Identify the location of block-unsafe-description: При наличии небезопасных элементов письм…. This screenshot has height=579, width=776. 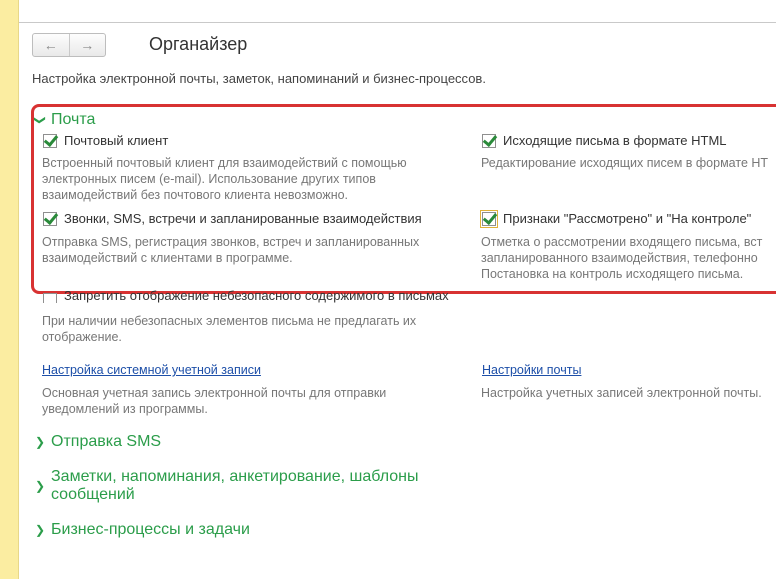
(229, 329).